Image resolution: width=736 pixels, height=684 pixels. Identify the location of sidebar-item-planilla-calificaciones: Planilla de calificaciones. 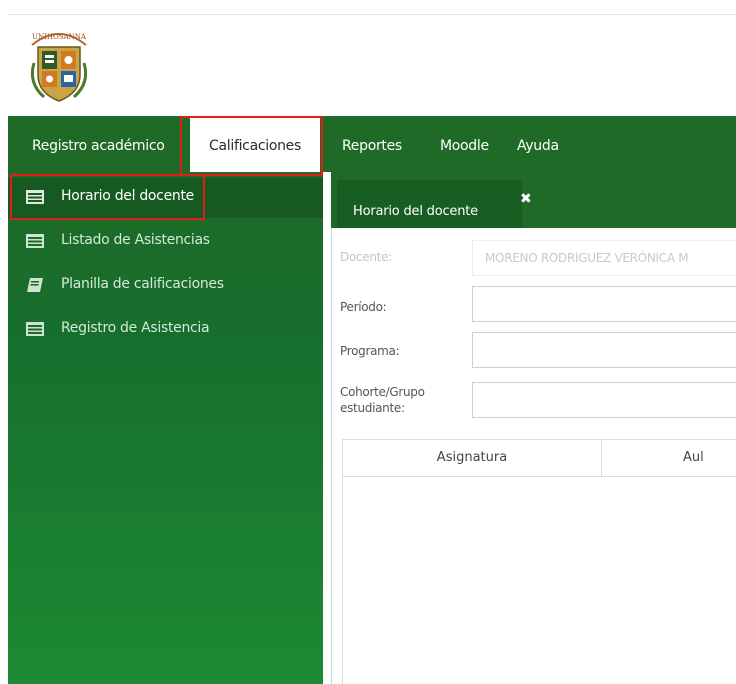
(165, 286).